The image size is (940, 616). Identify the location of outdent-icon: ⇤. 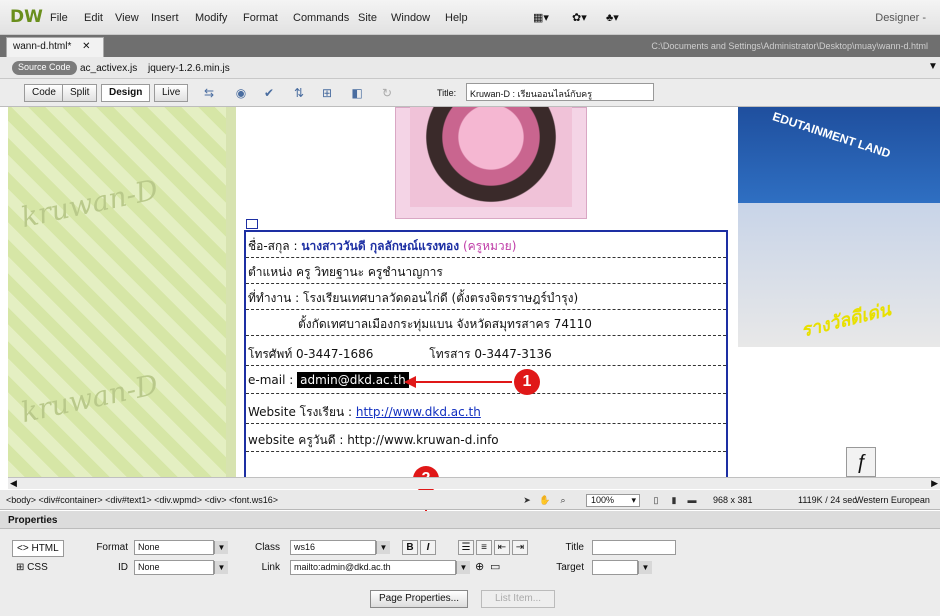
(502, 547).